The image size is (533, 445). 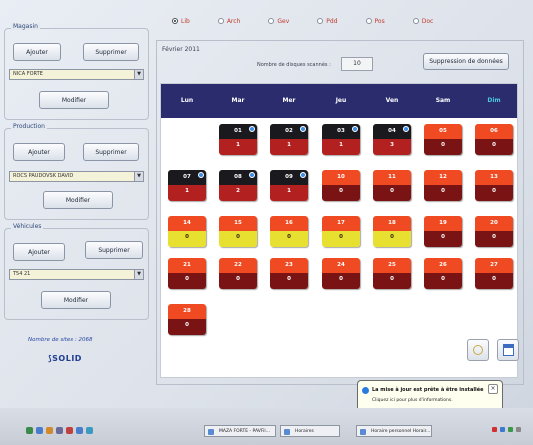 I want to click on calendar-day-cell: 06 0, so click(x=494, y=139).